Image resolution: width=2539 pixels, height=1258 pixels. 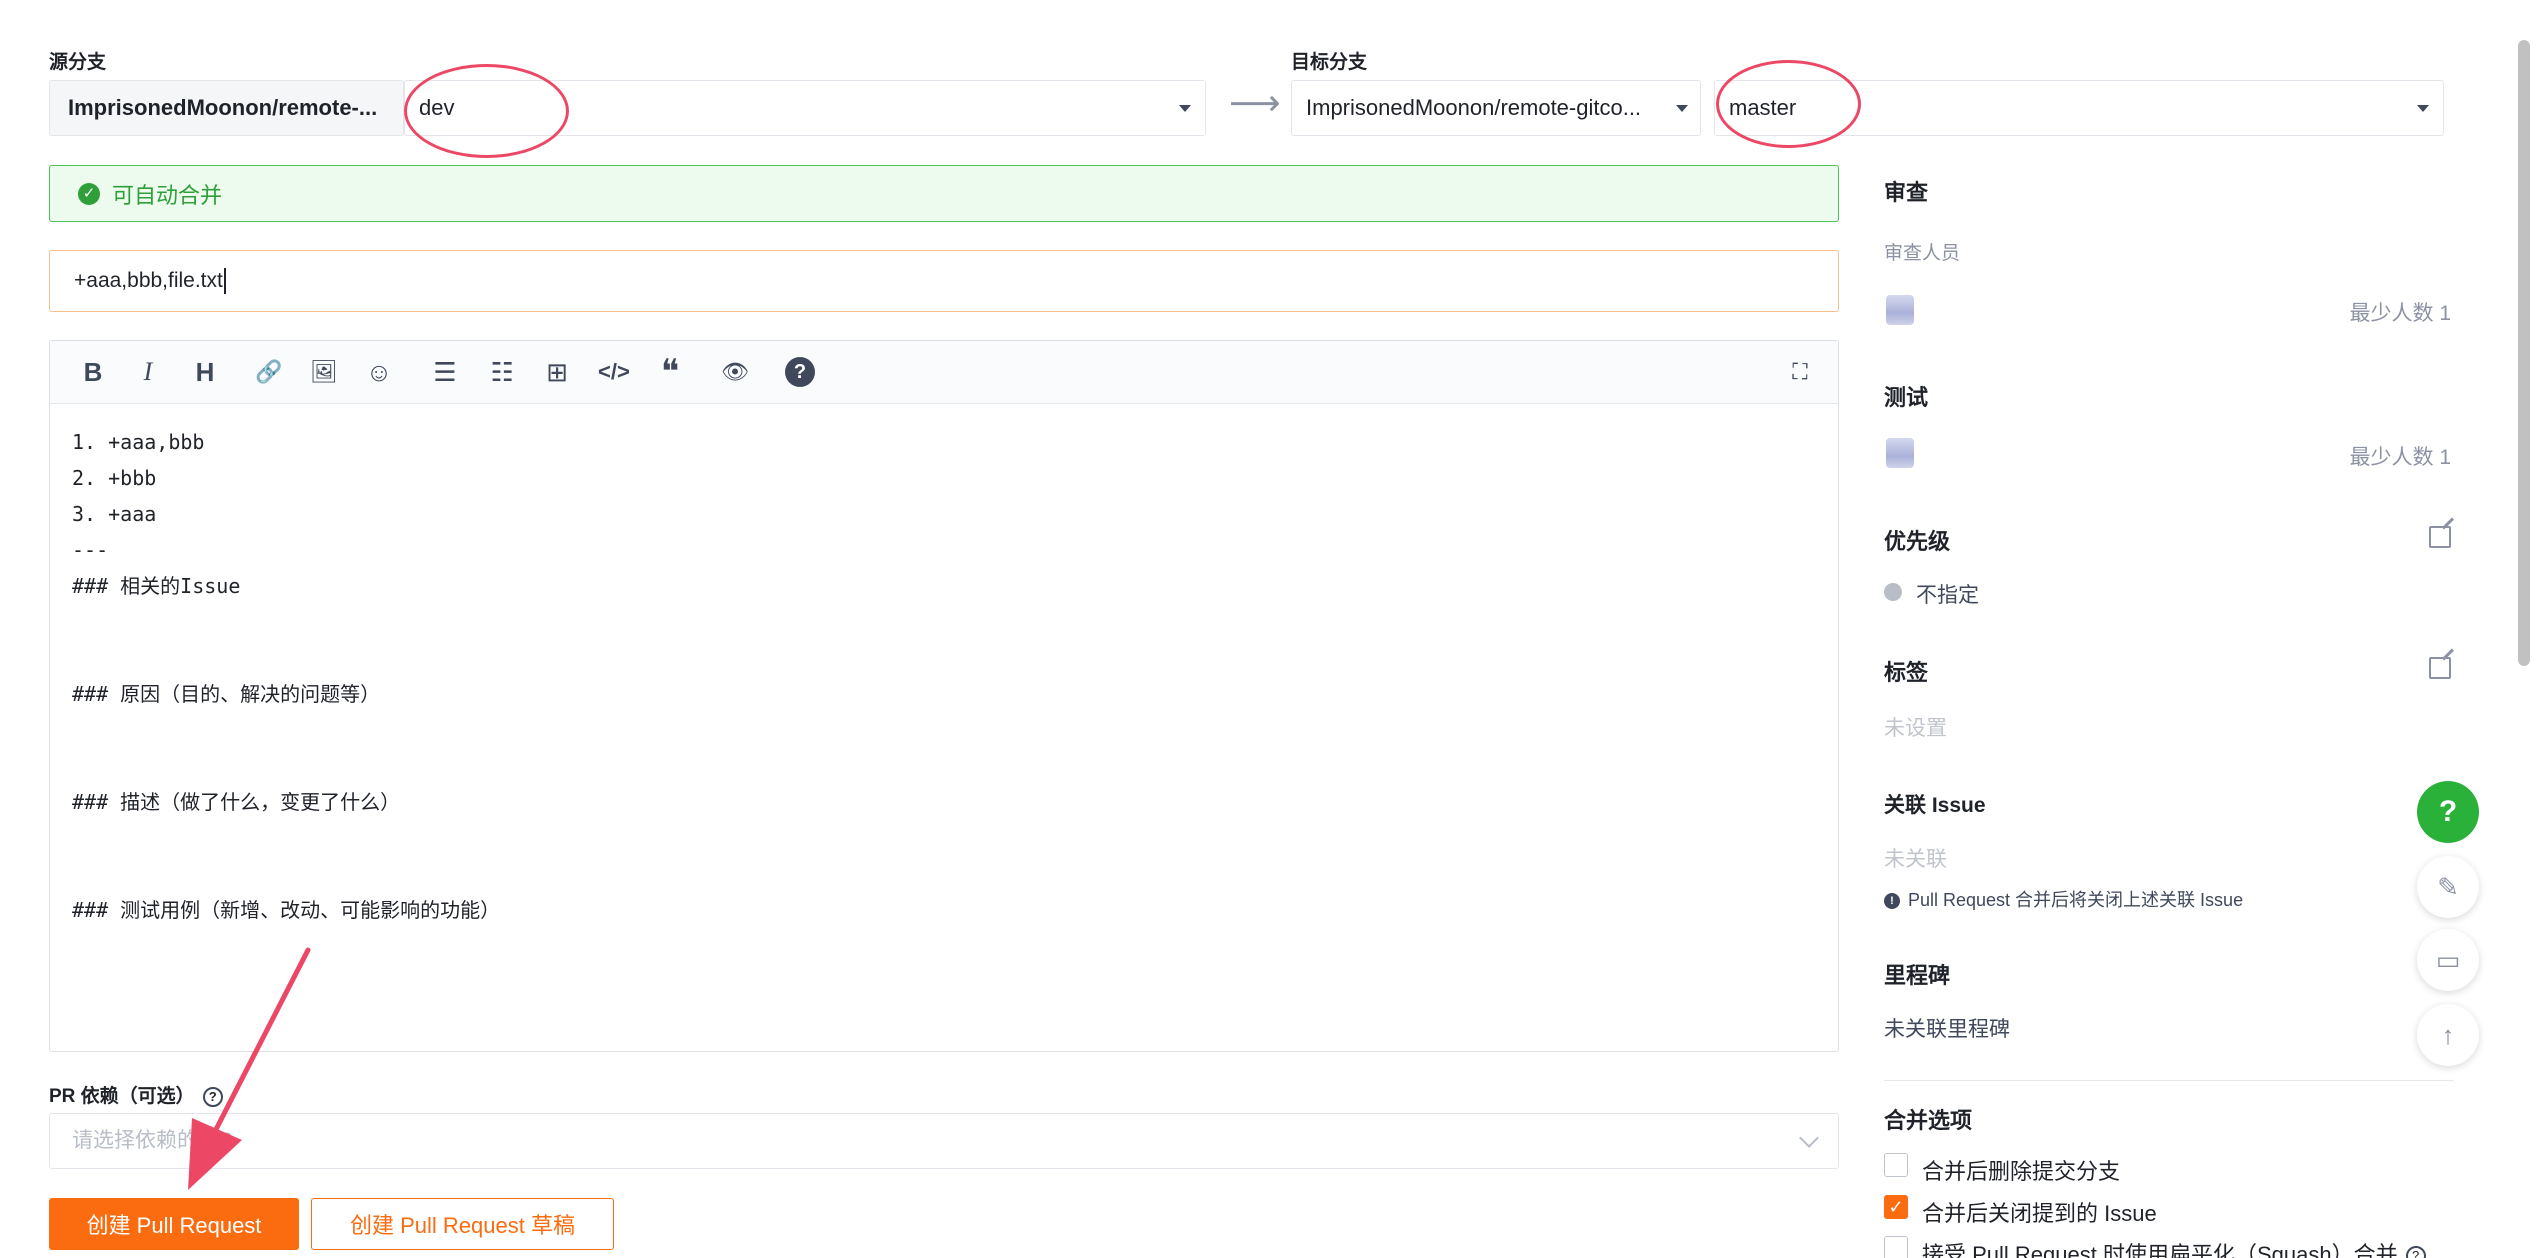 I want to click on help-float-button: ?, so click(x=2448, y=812).